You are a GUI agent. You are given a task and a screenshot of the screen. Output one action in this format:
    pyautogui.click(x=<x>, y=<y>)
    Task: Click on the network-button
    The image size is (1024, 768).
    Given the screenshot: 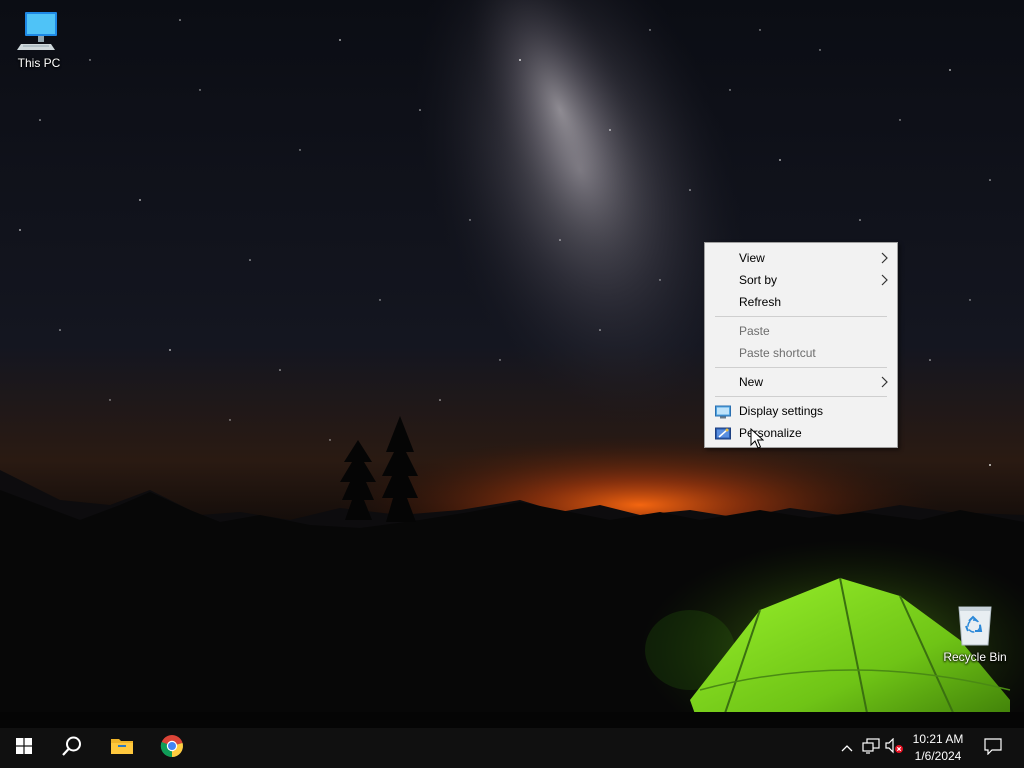 What is the action you would take?
    pyautogui.click(x=871, y=748)
    